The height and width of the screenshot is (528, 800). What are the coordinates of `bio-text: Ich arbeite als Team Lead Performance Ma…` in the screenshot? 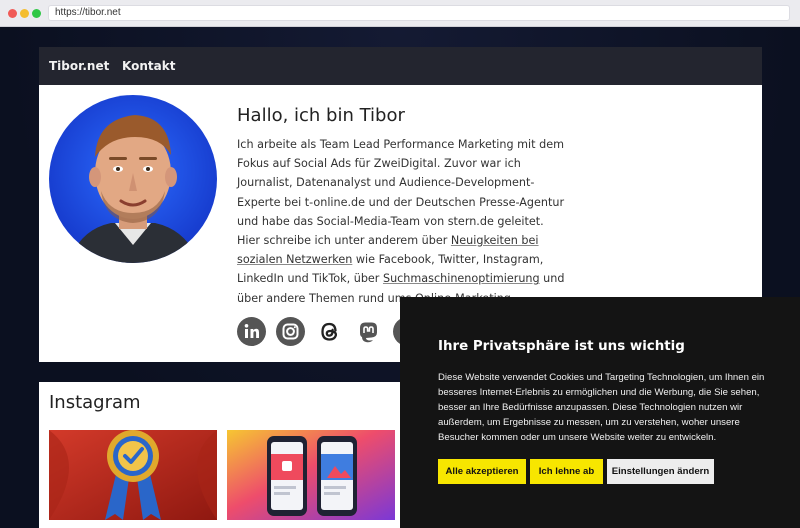 It's located at (401, 193).